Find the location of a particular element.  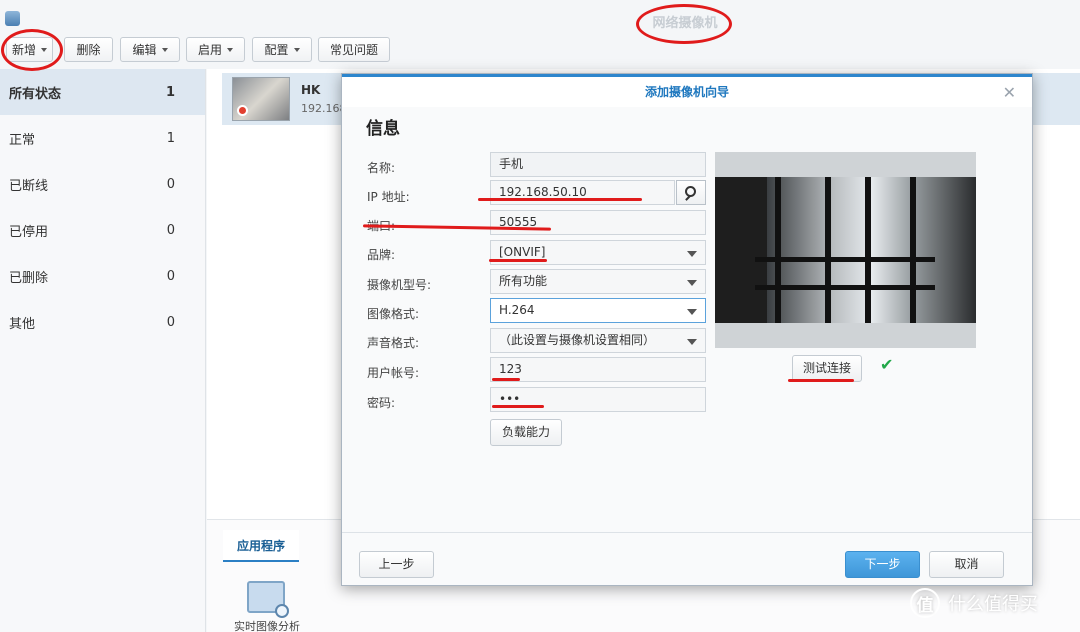

video-format-select: H.264 is located at coordinates (598, 310).